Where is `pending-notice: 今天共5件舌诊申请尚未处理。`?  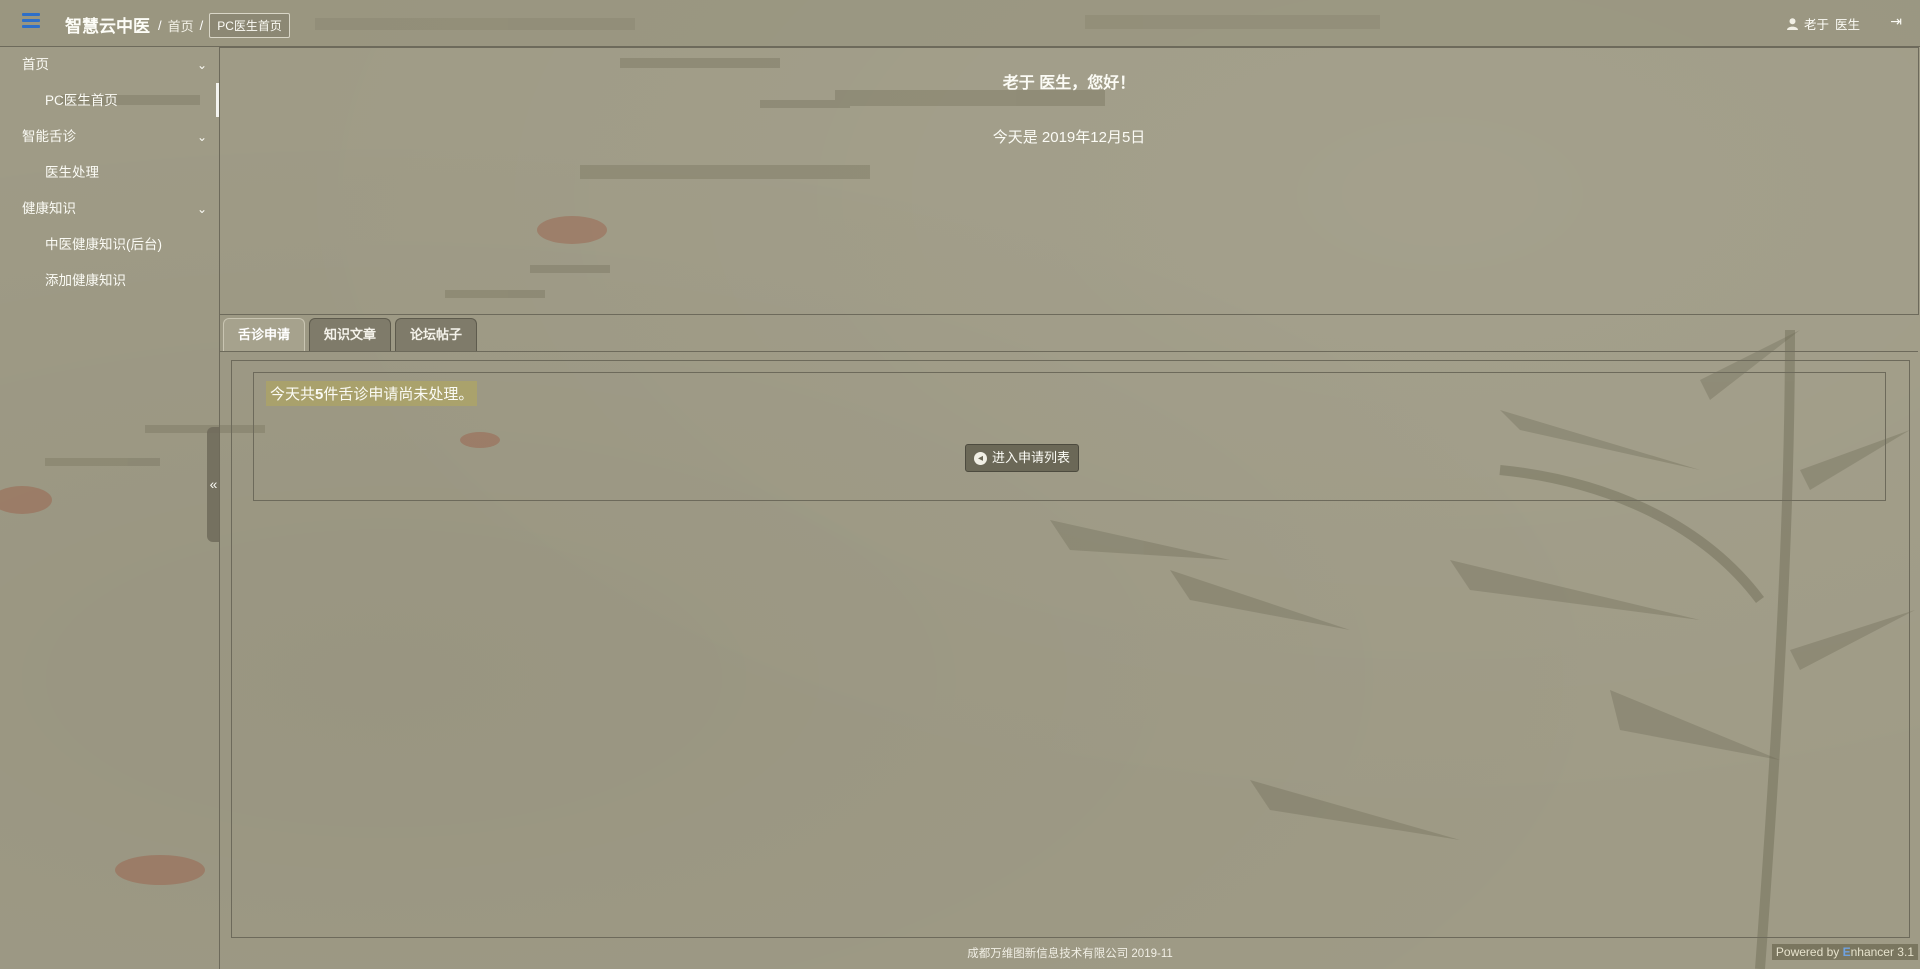 pending-notice: 今天共5件舌诊申请尚未处理。 is located at coordinates (372, 393).